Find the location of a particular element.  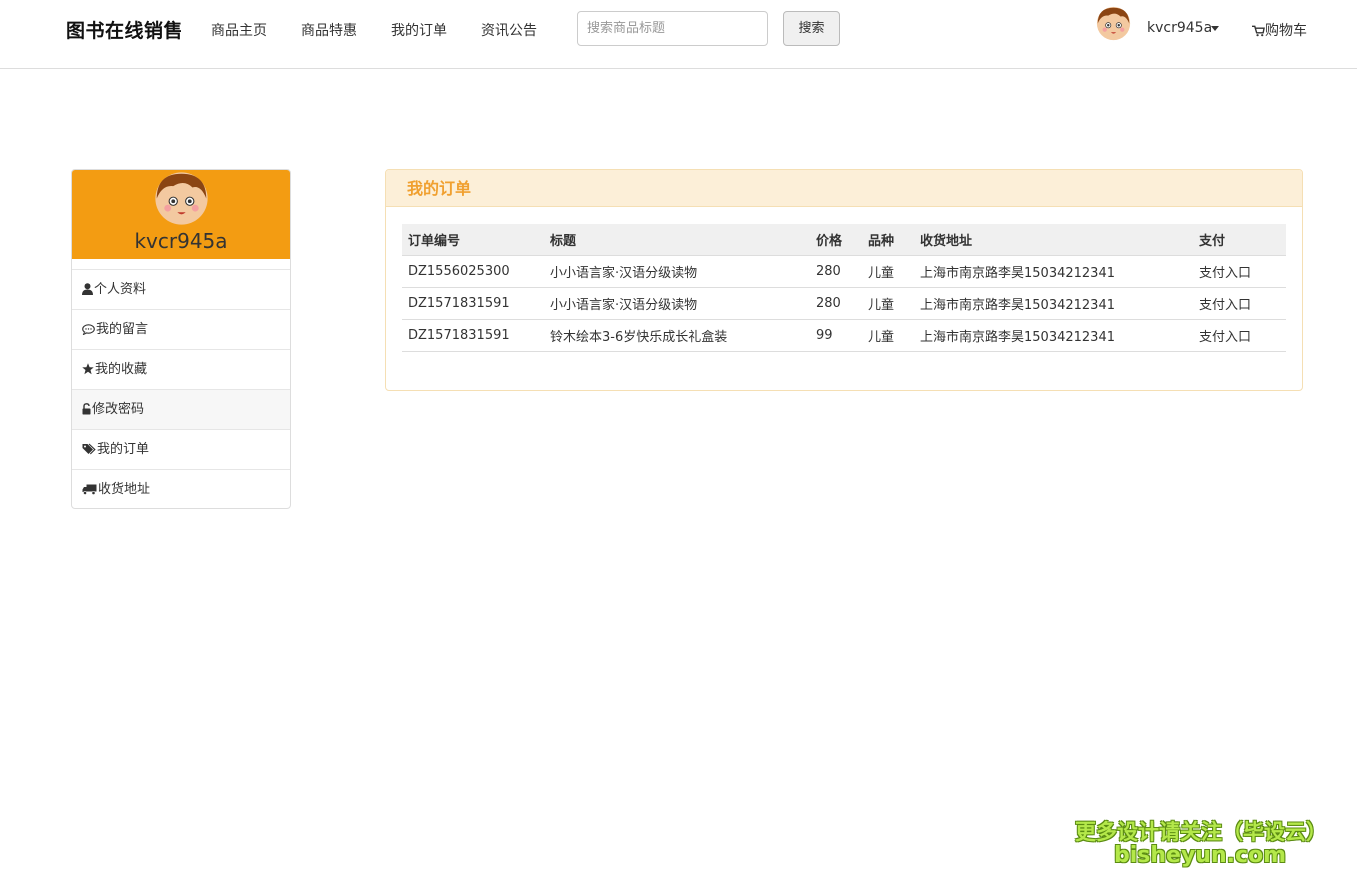

sidebar-item-label: 我的订单 is located at coordinates (123, 449).